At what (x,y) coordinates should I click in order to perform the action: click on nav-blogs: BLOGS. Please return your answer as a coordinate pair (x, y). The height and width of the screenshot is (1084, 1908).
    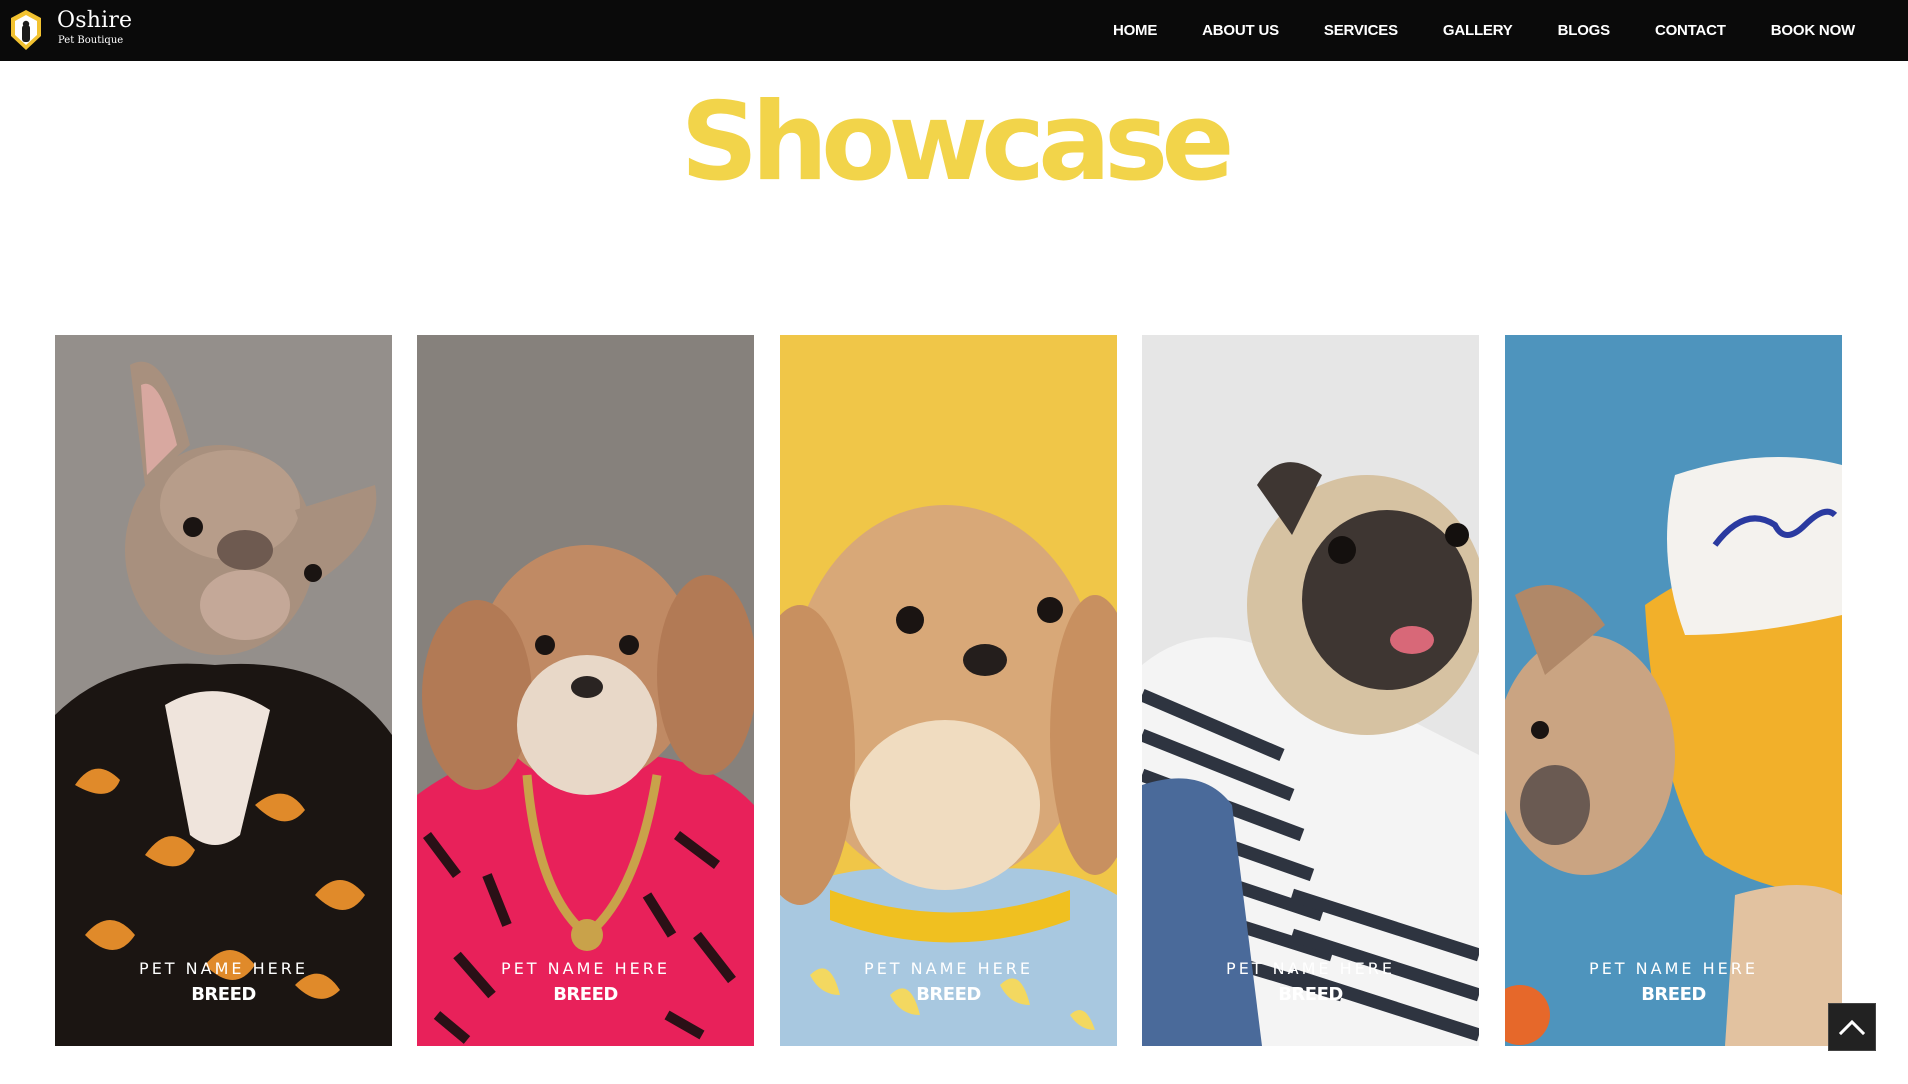
    Looking at the image, I should click on (1584, 30).